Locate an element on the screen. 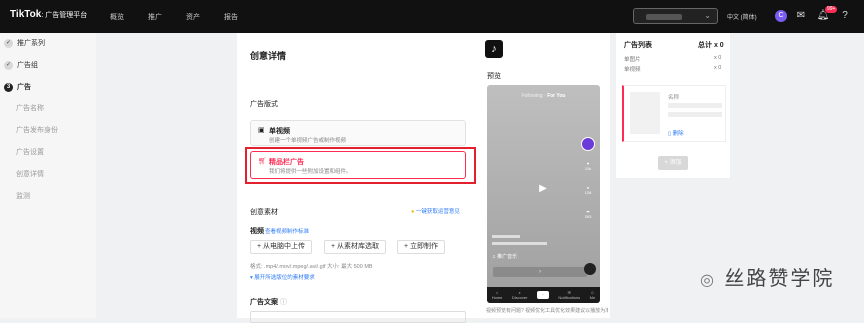 This screenshot has width=864, height=323. ad-list-total: 总计 x 0 is located at coordinates (711, 45).